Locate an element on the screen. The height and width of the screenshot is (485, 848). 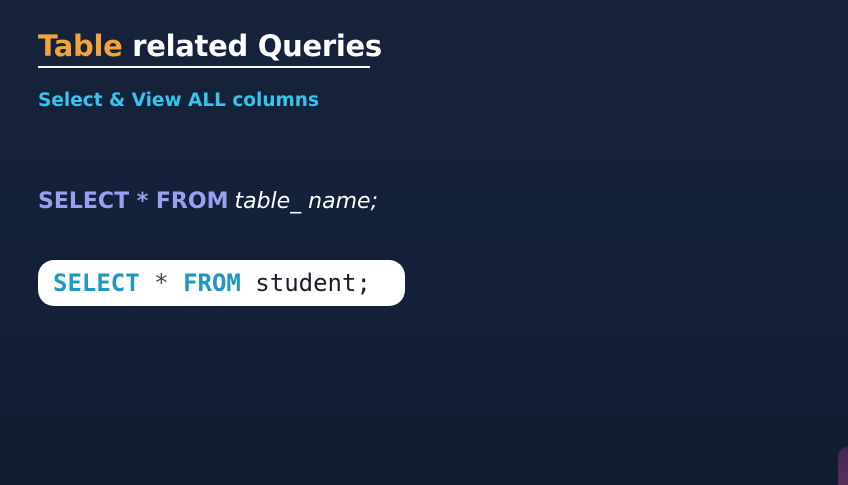
syntax-line: SELECT * FROM table_ name; is located at coordinates (208, 202).